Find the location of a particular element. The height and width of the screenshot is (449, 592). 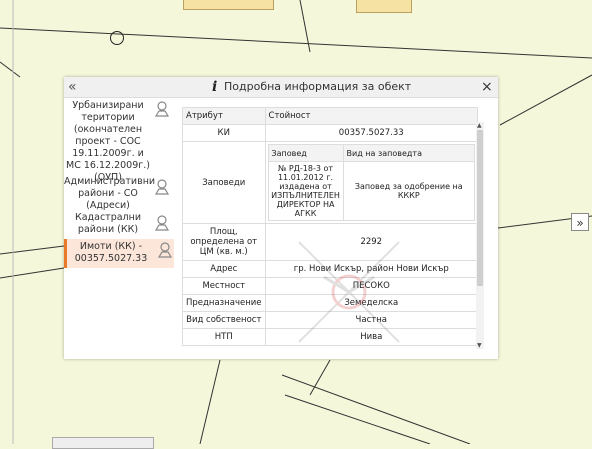

popup-title: Подробна информация за обект is located at coordinates (318, 86).